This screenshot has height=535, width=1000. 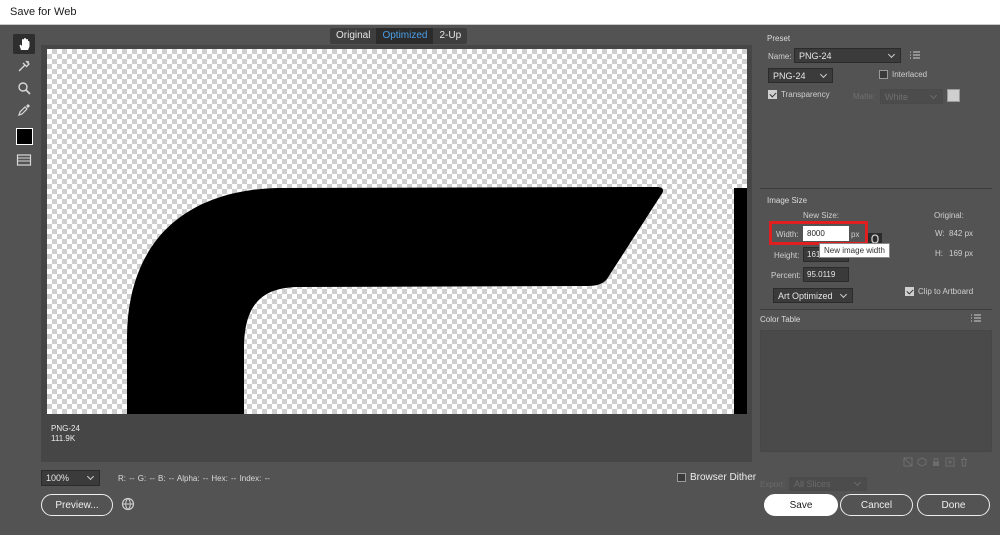 What do you see at coordinates (65, 428) in the screenshot?
I see `preview-format: PNG-24` at bounding box center [65, 428].